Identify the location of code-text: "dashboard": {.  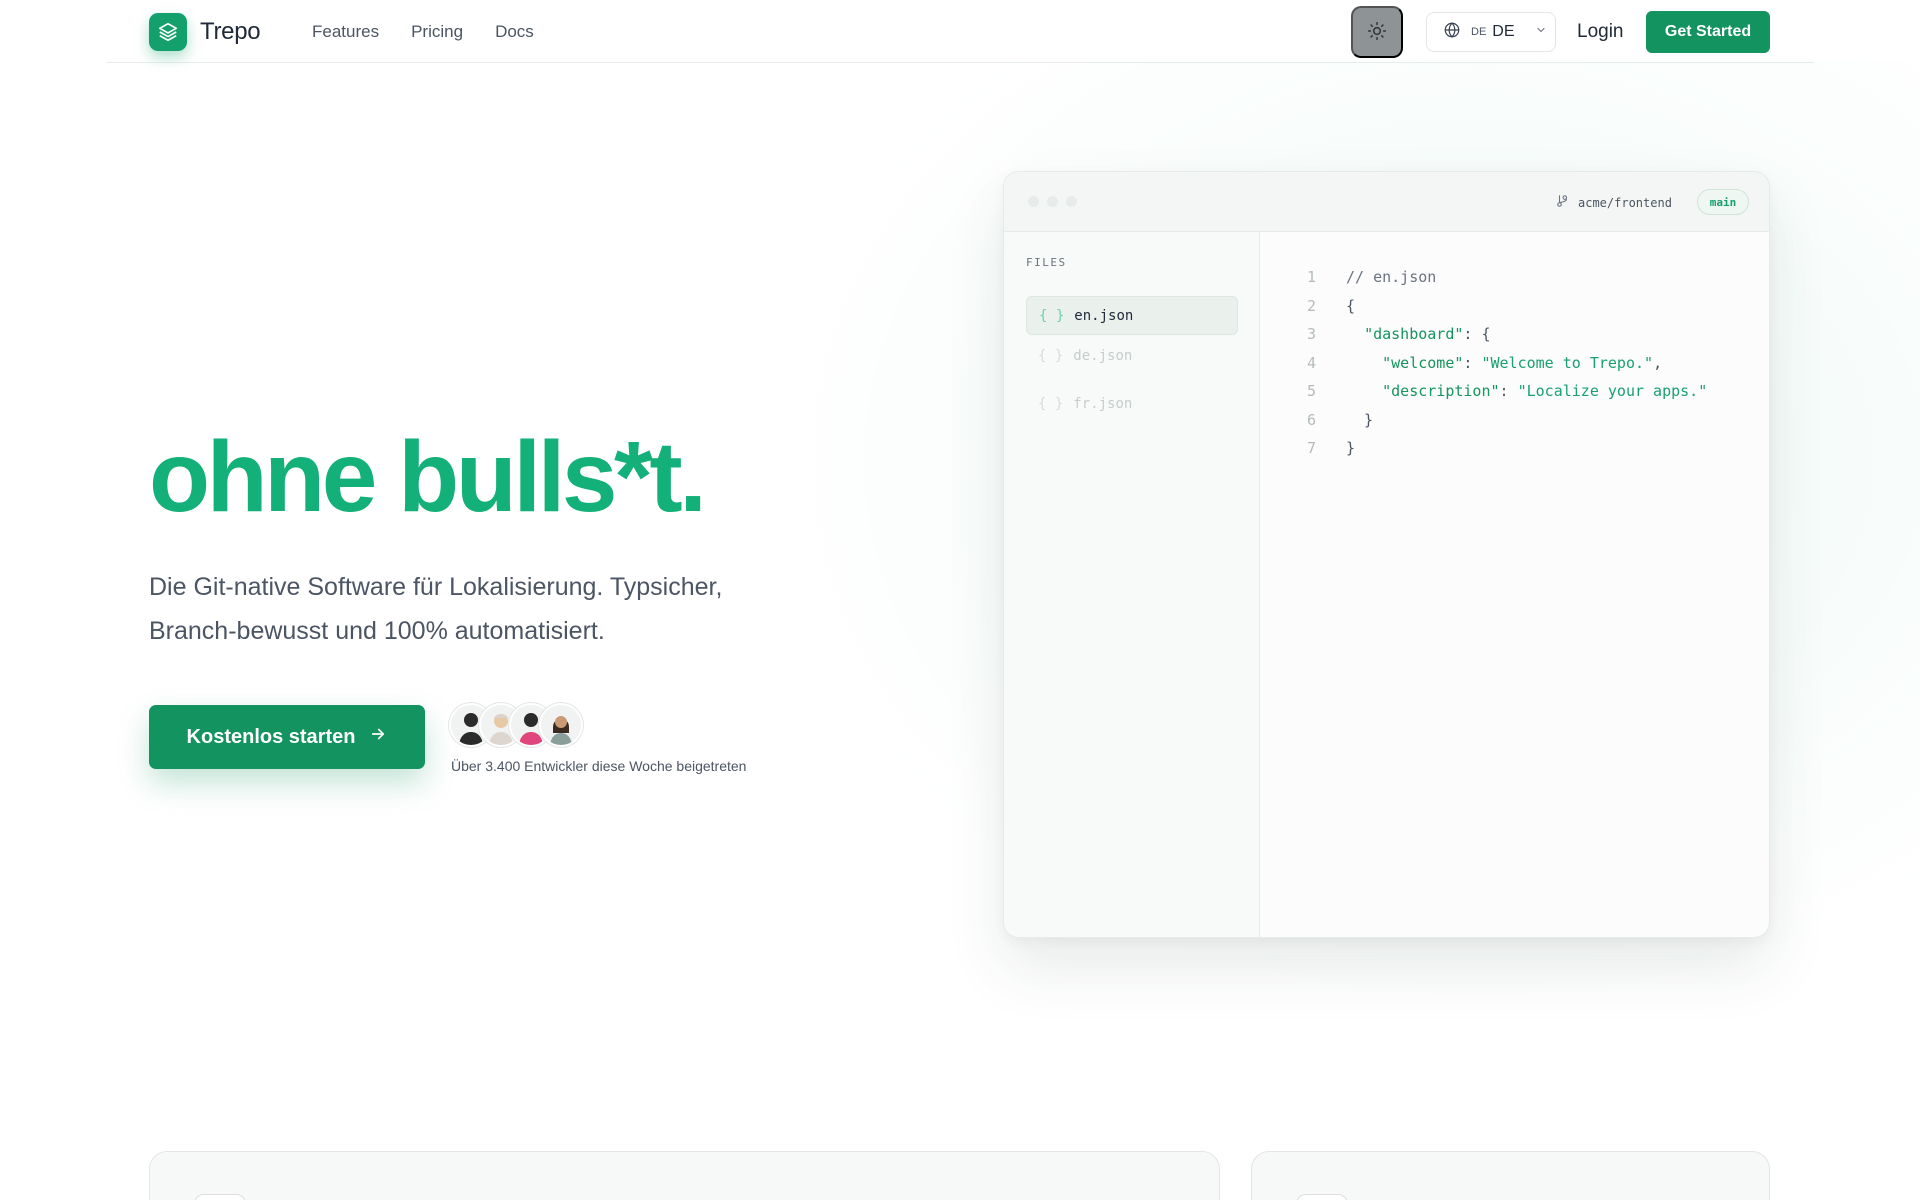
(1418, 334).